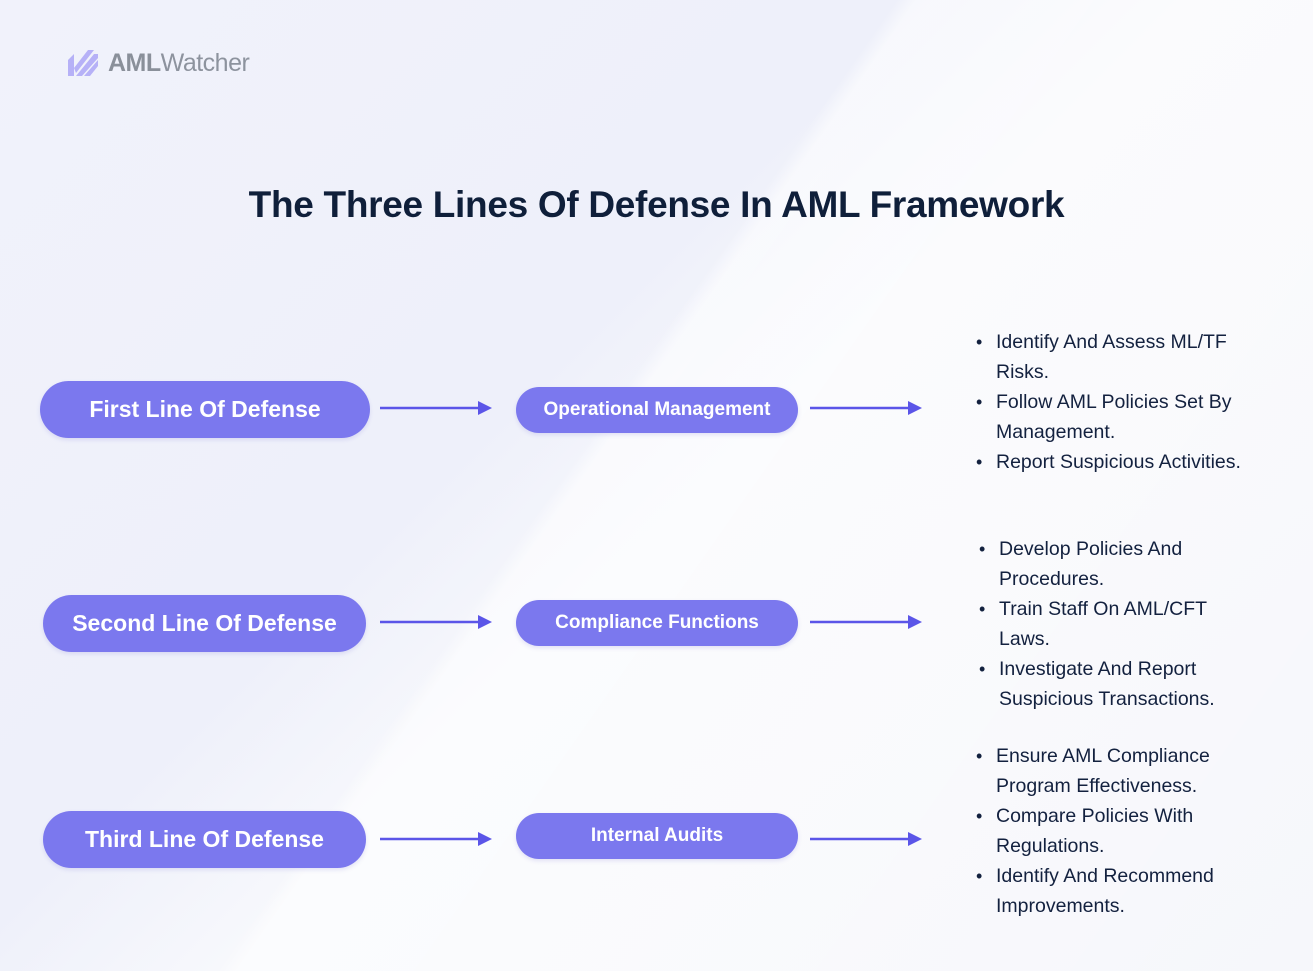 The width and height of the screenshot is (1313, 971). Describe the element at coordinates (1116, 357) in the screenshot. I see `list-item: Identify And Assess ML/TF Risks.` at that location.